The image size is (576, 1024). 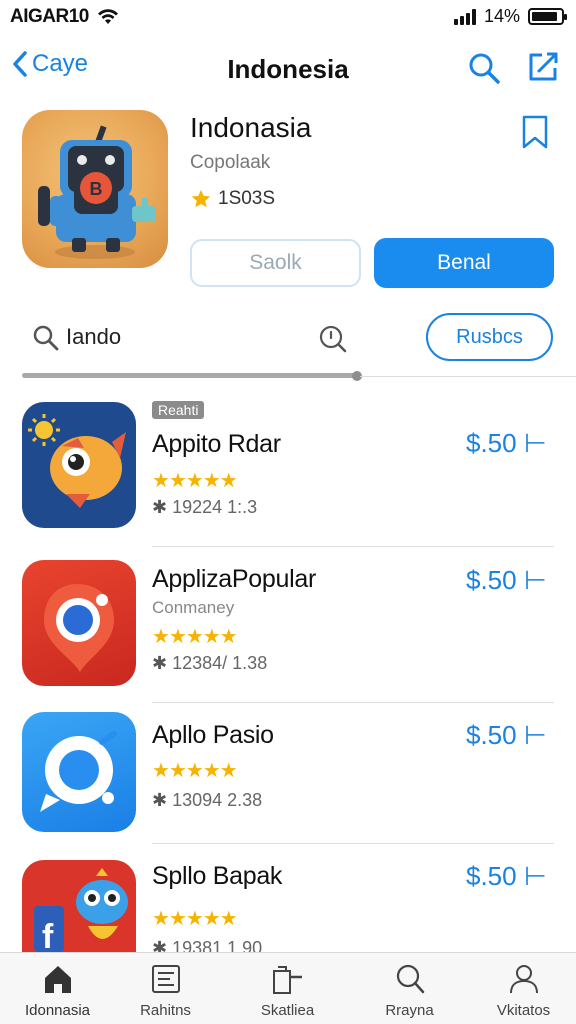 What do you see at coordinates (288, 18) in the screenshot?
I see `status-bar: AIGAR10 14%` at bounding box center [288, 18].